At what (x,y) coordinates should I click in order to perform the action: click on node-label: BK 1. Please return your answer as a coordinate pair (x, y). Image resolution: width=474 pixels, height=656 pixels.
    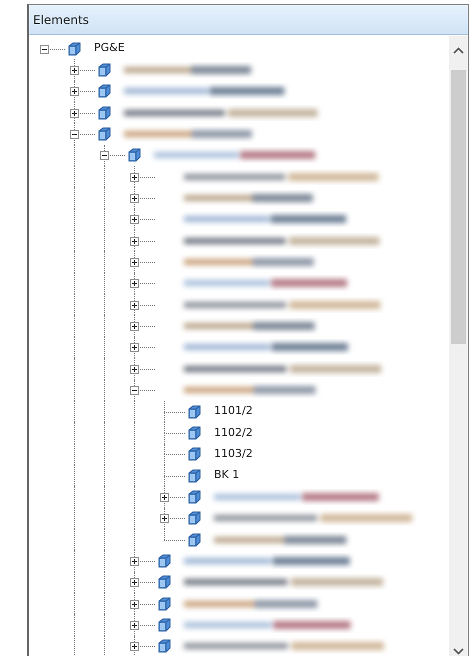
    Looking at the image, I should click on (227, 475).